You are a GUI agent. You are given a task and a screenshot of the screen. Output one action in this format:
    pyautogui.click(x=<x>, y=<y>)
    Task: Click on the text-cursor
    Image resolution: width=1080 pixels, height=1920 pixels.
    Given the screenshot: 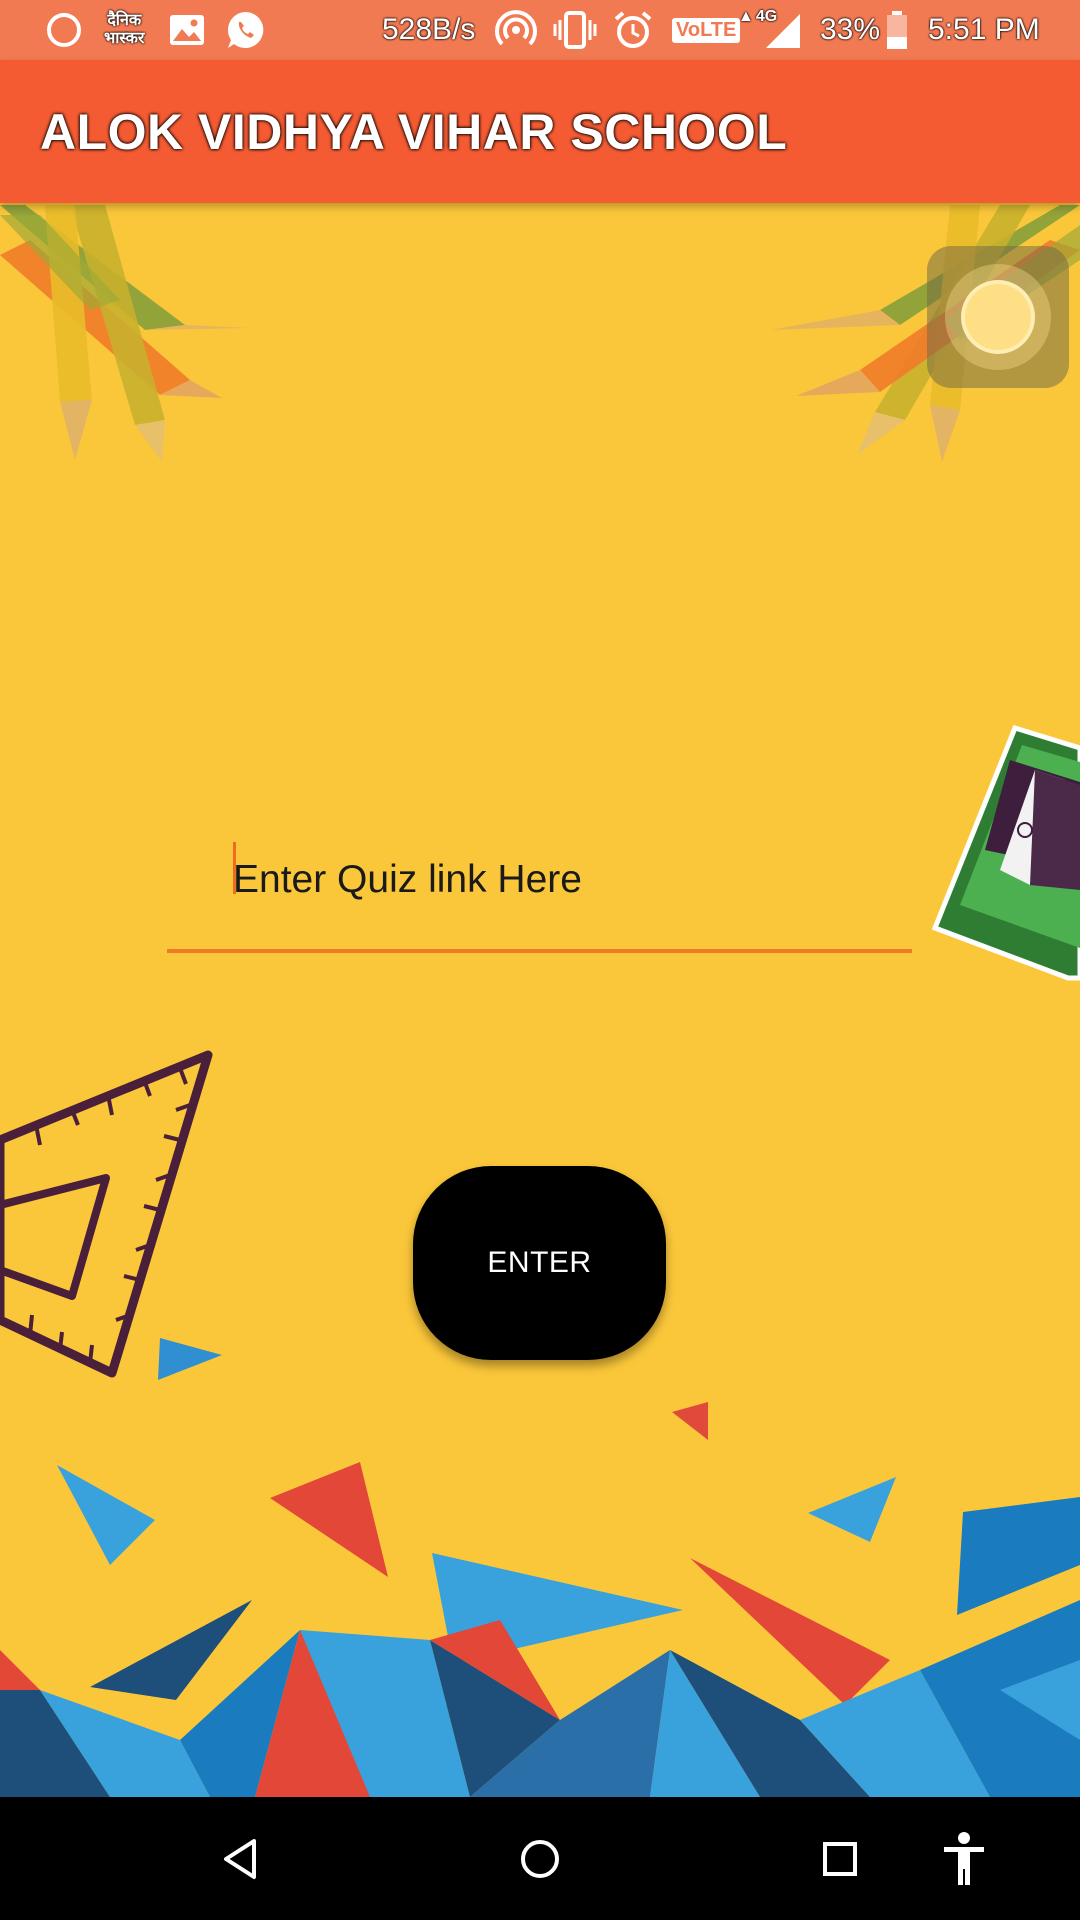 What is the action you would take?
    pyautogui.click(x=234, y=868)
    